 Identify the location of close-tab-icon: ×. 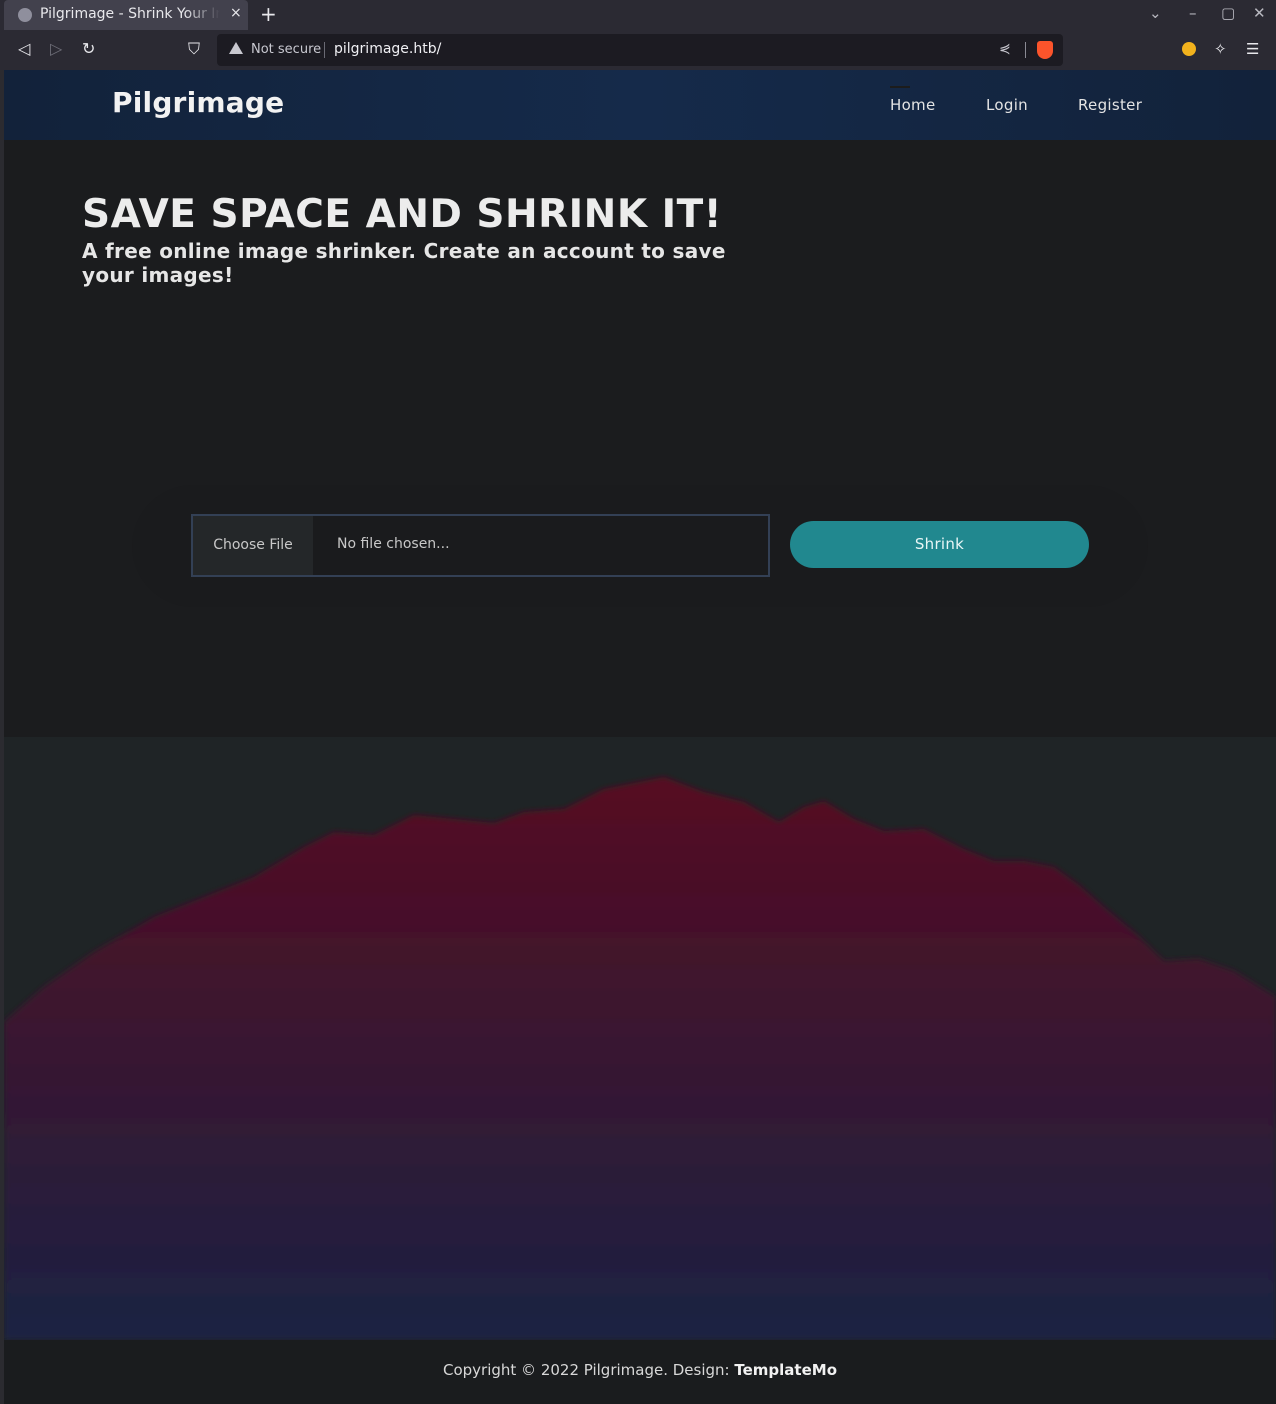
(236, 13).